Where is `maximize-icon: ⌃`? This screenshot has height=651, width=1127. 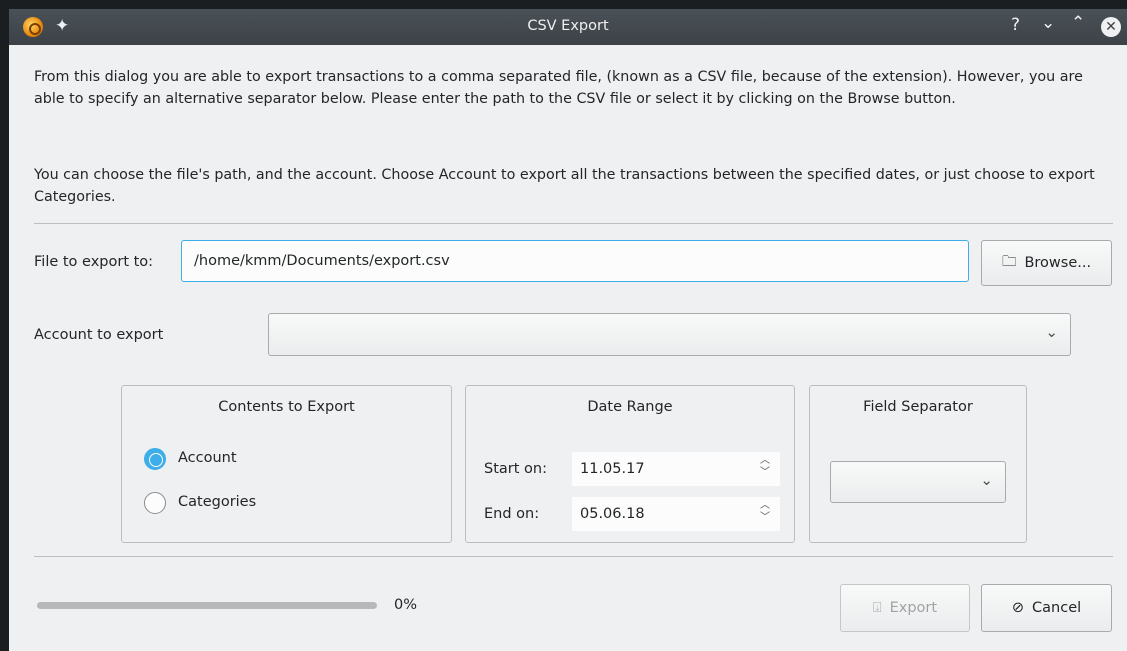 maximize-icon: ⌃ is located at coordinates (1078, 23).